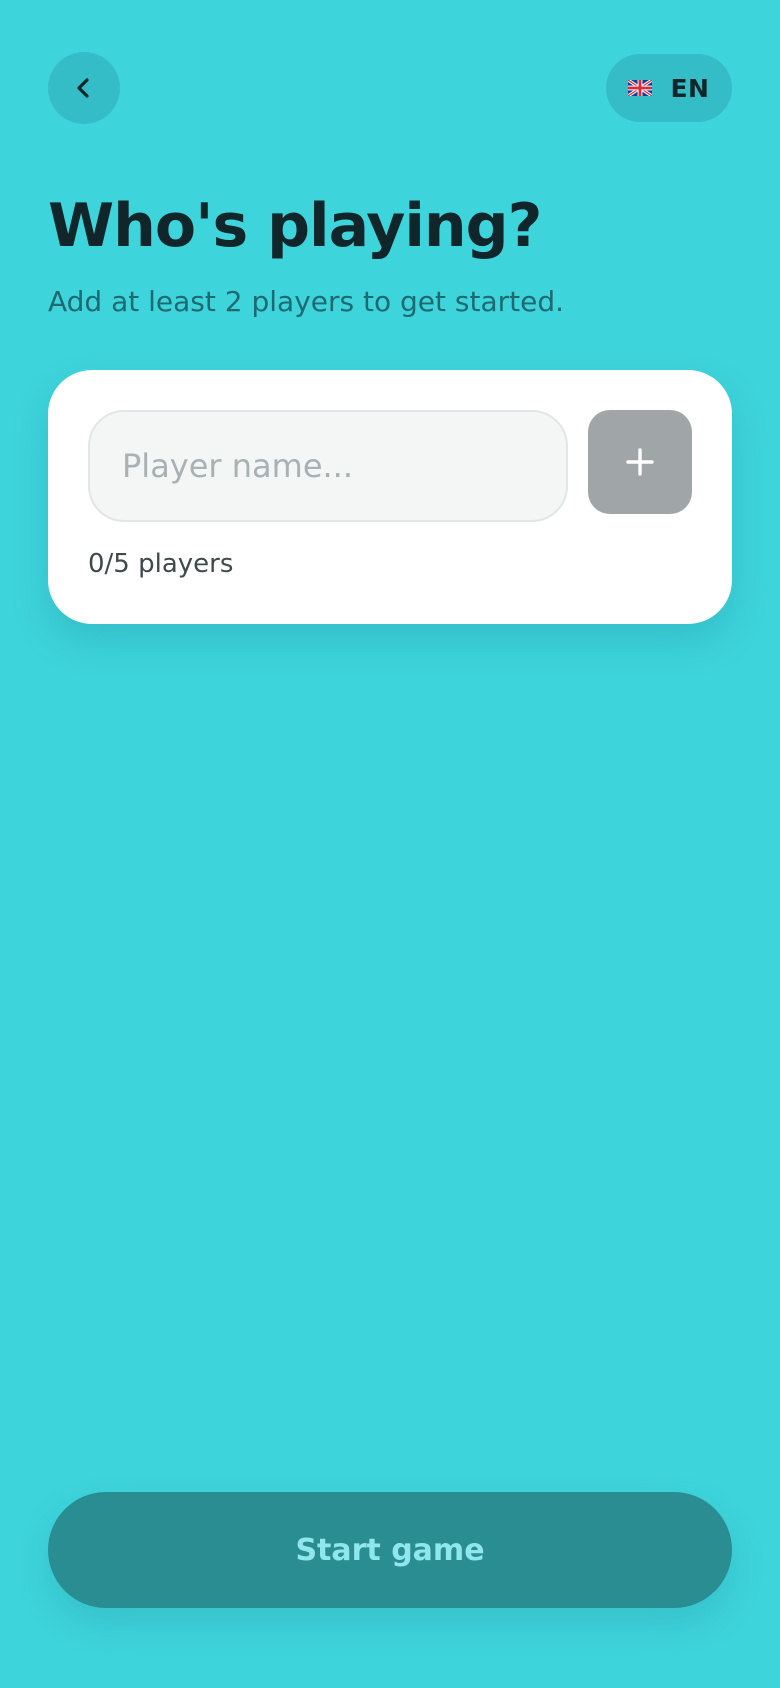  What do you see at coordinates (295, 226) in the screenshot?
I see `page-title: Who's playing?` at bounding box center [295, 226].